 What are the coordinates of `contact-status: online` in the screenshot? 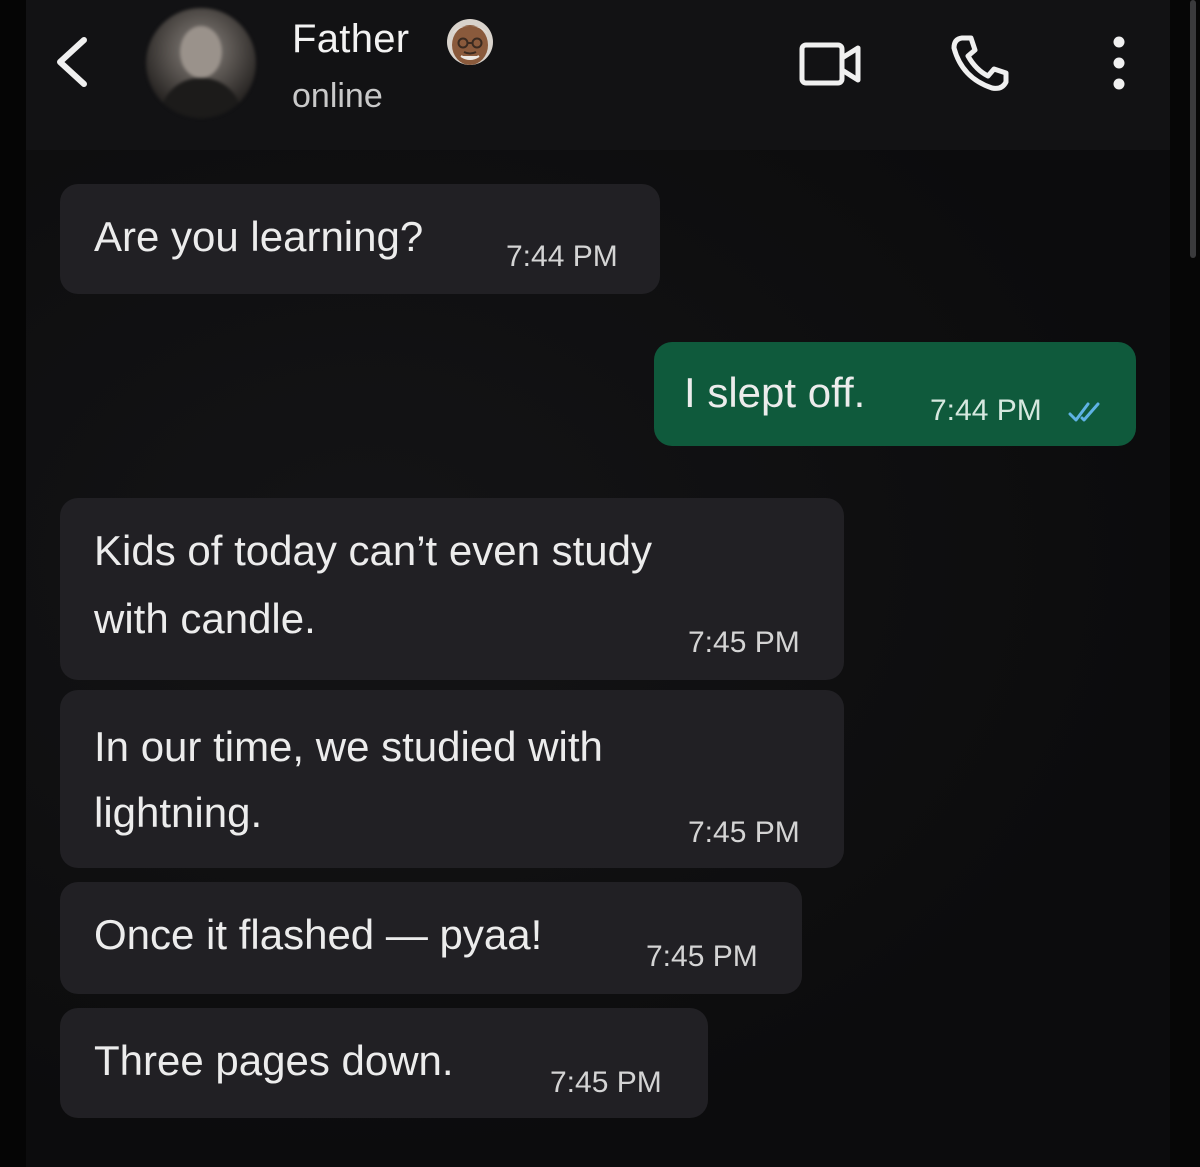 It's located at (337, 96).